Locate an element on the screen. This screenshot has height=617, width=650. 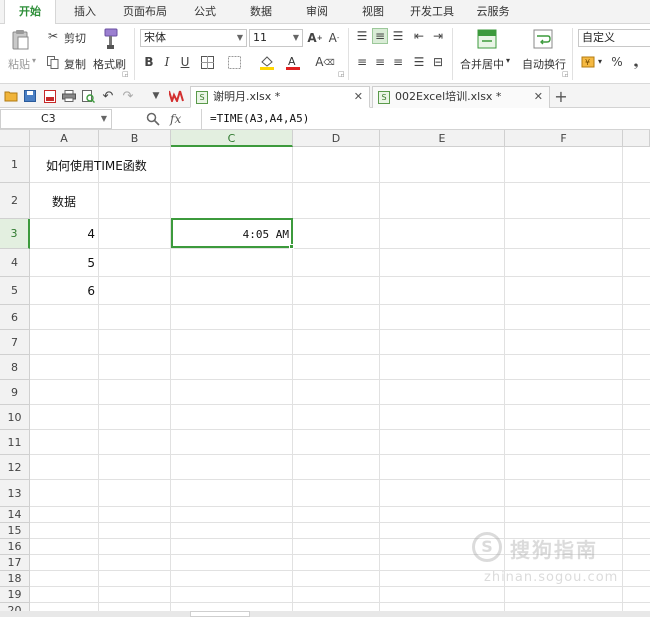
merge-center-button: 合并居中 is located at coordinates (482, 64).